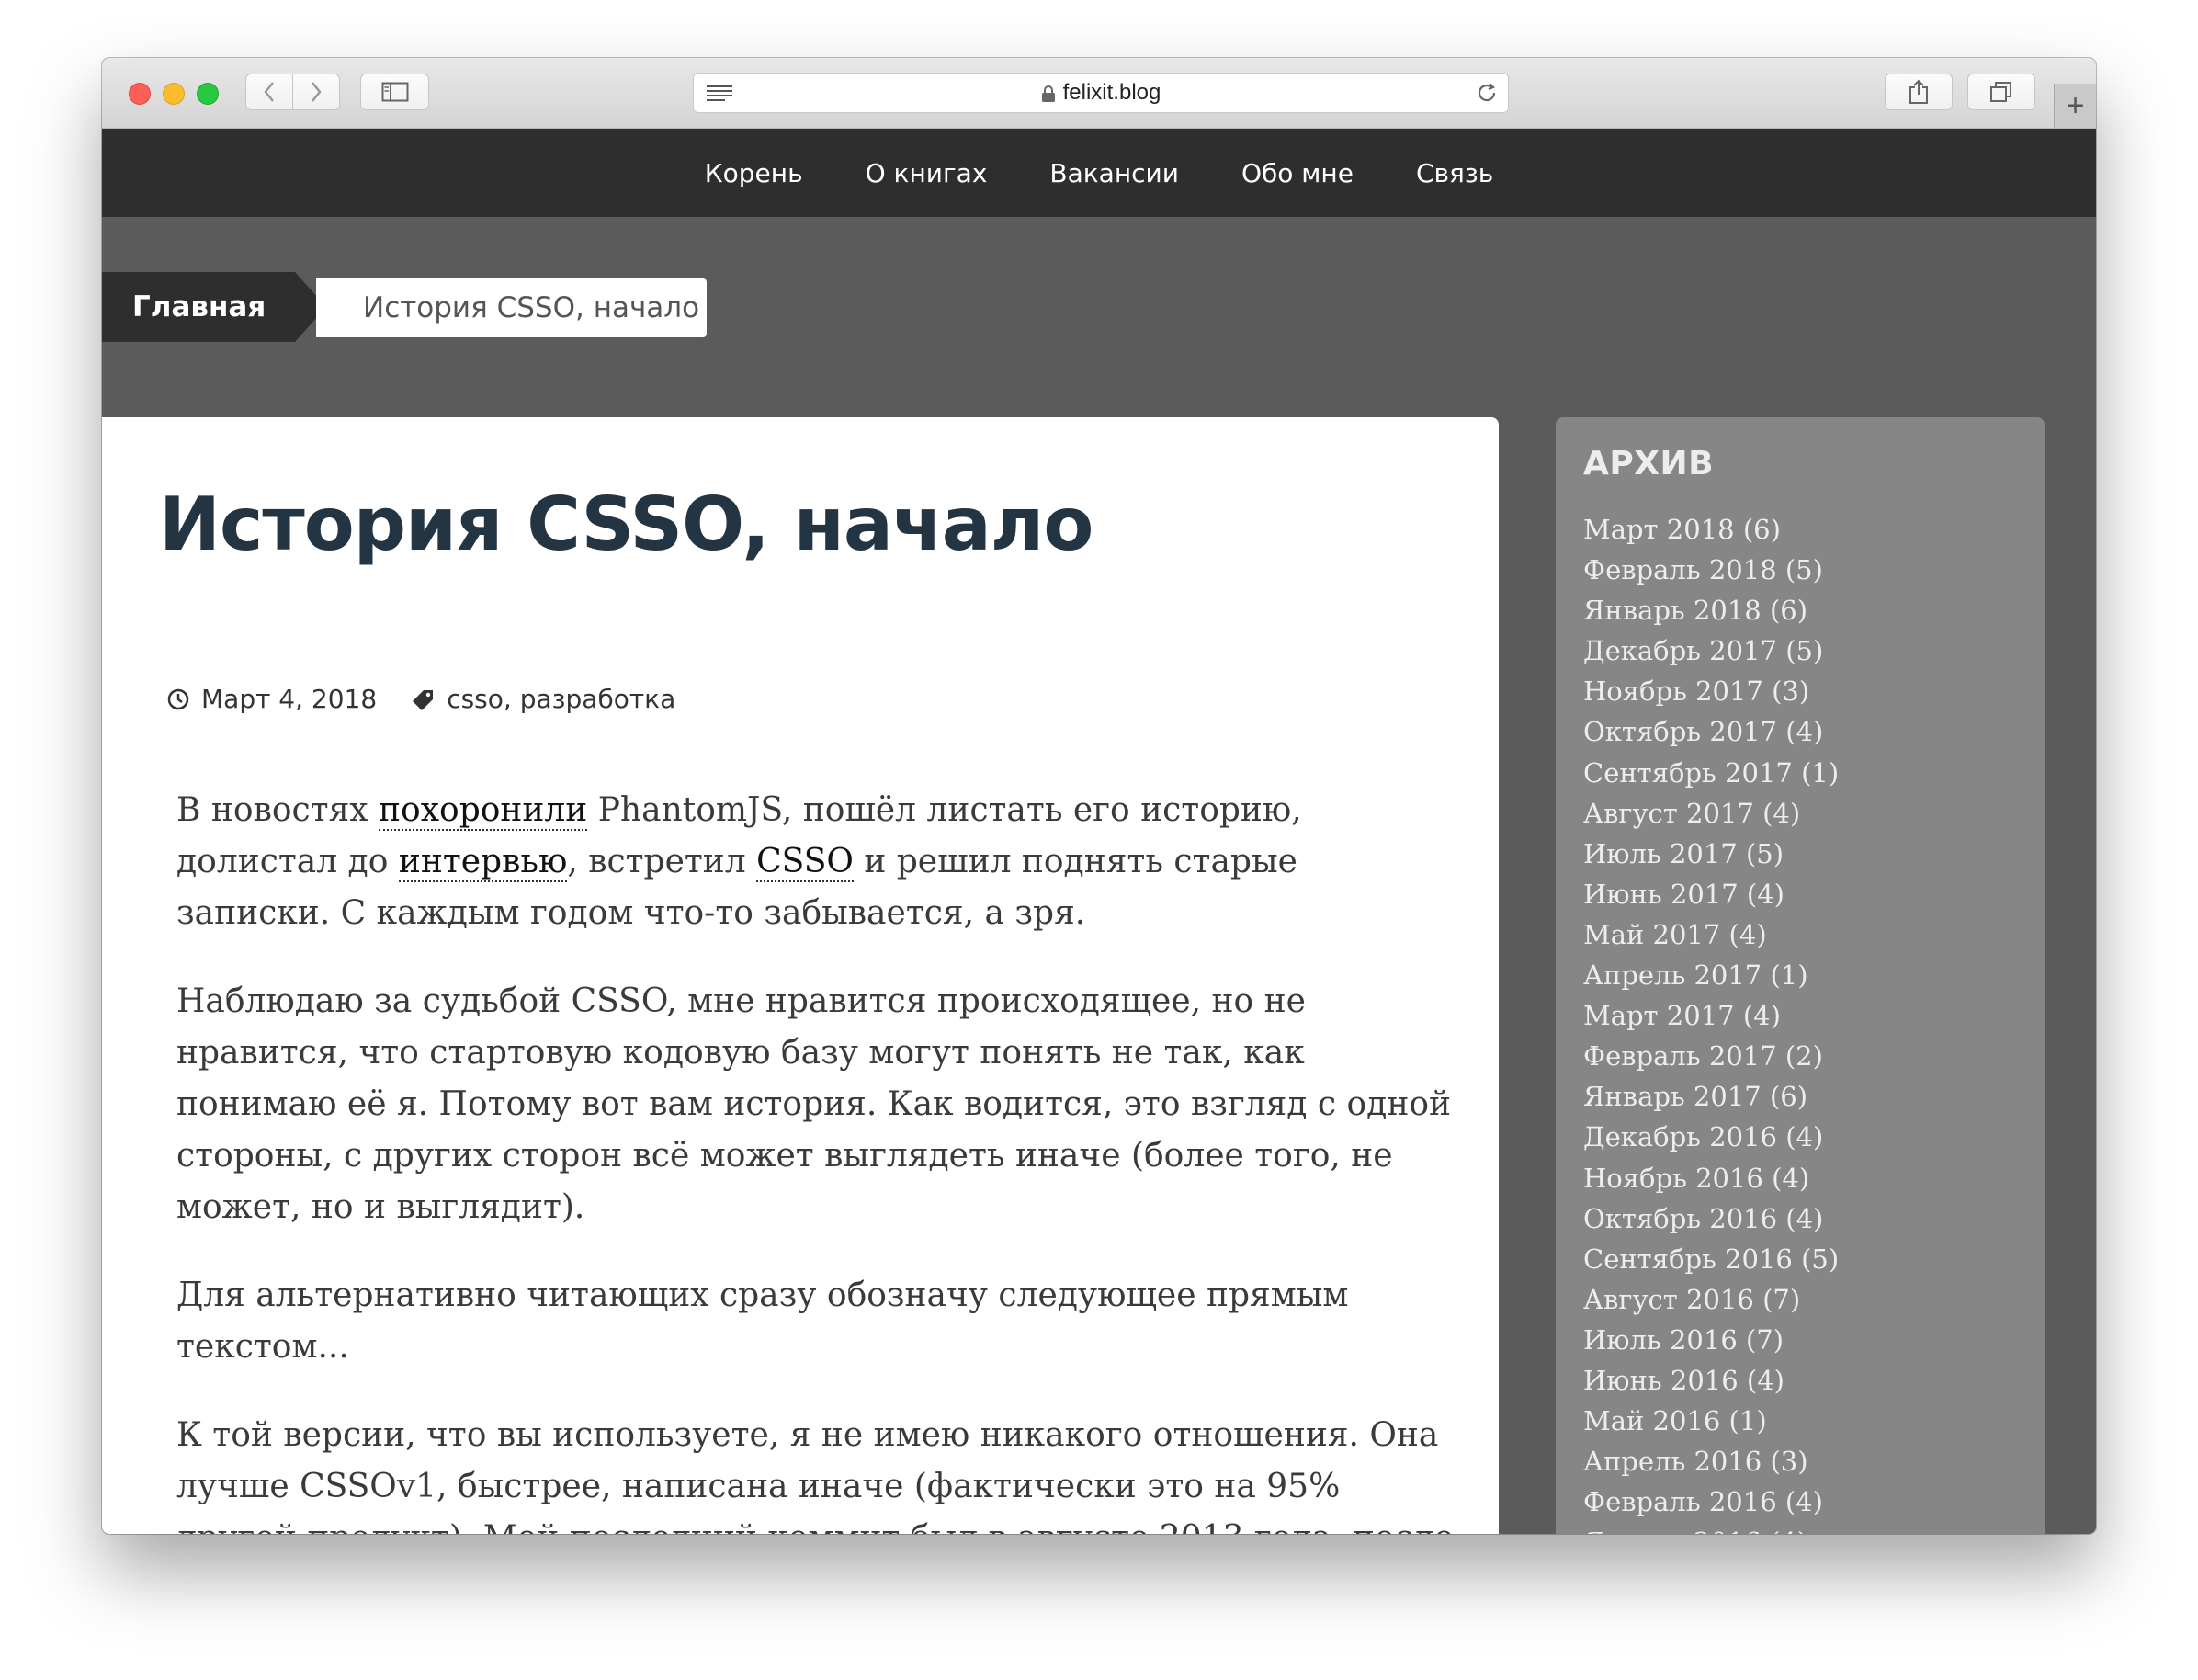  Describe the element at coordinates (1711, 691) in the screenshot. I see `archive-item: Ноябрь 2017 (3)` at that location.